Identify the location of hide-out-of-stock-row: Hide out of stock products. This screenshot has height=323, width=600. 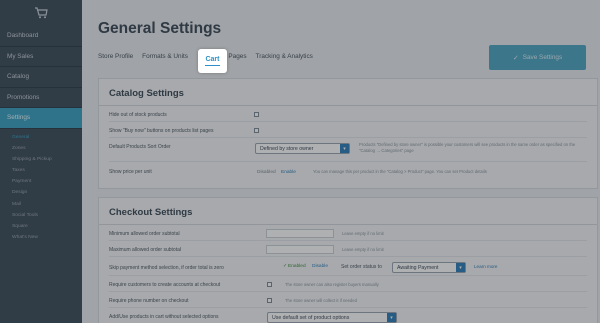
(348, 115).